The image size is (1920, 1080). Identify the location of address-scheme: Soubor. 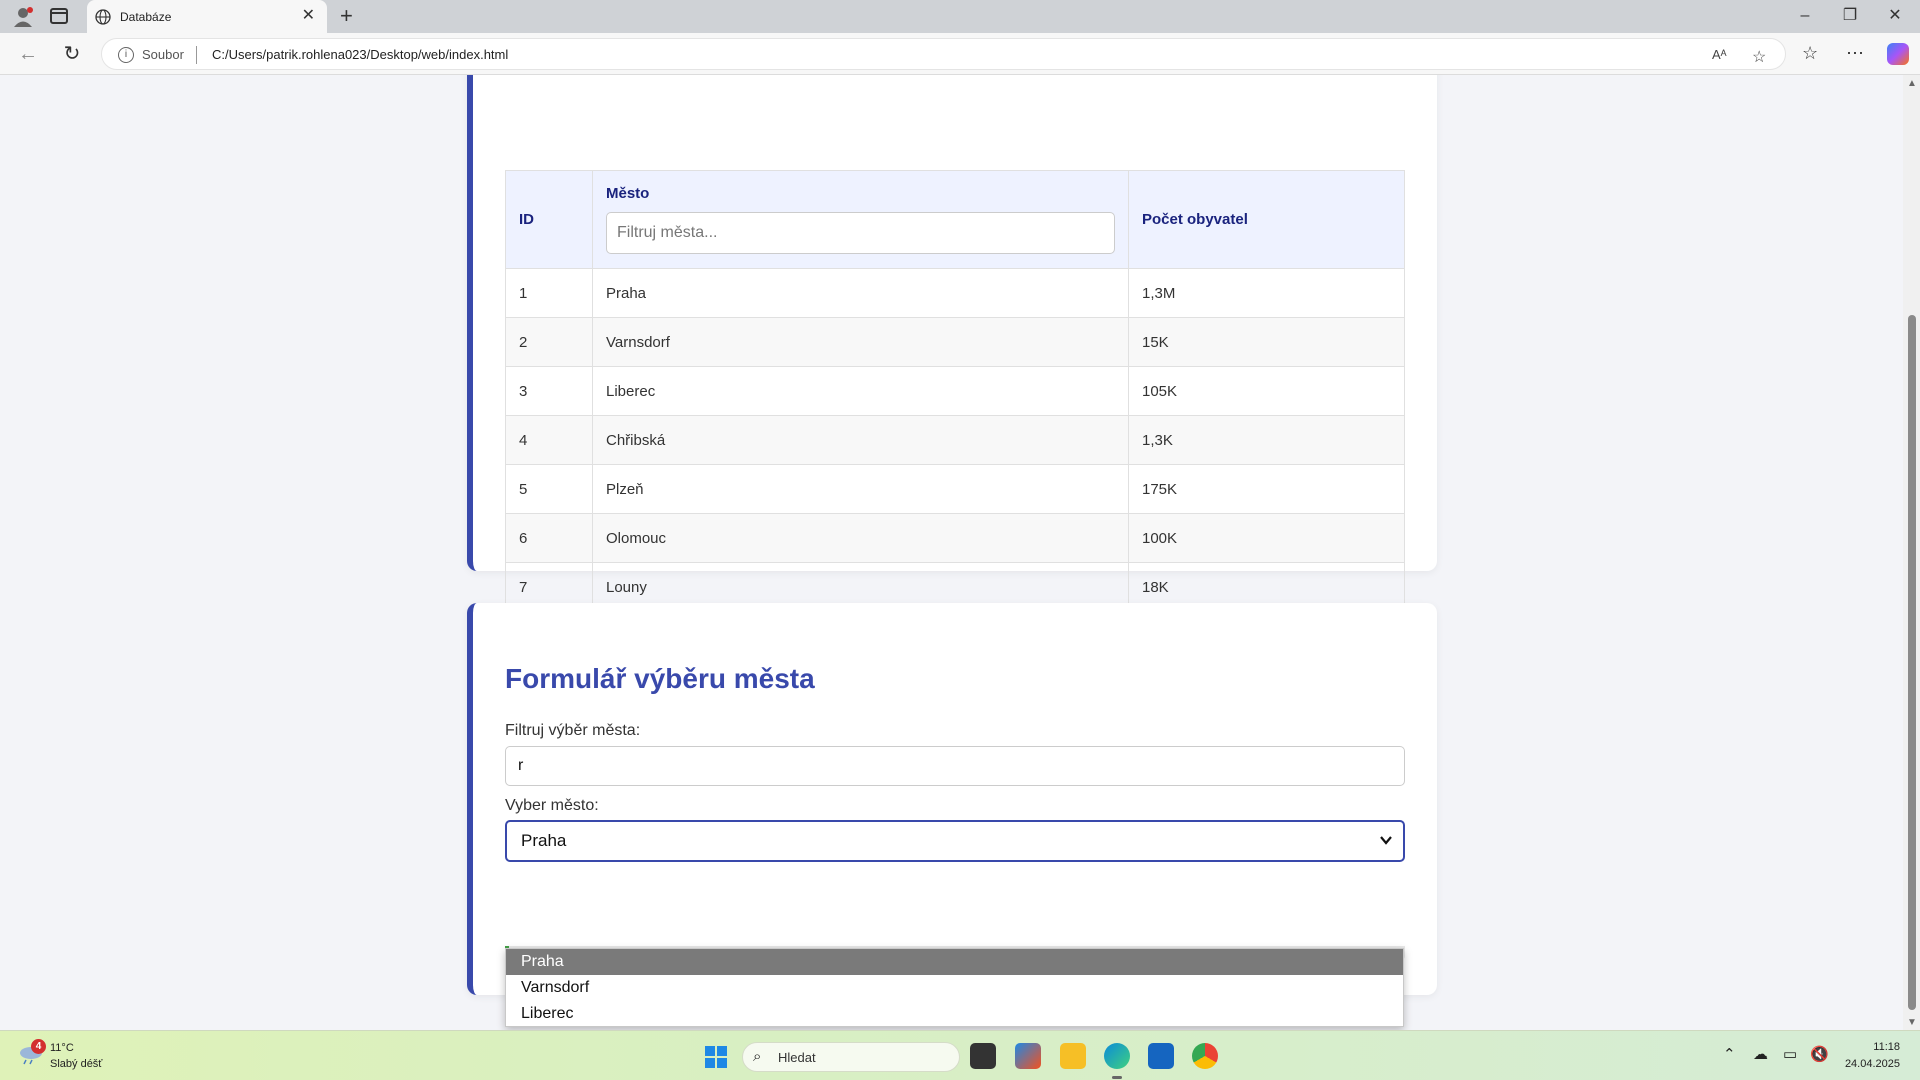
(163, 54).